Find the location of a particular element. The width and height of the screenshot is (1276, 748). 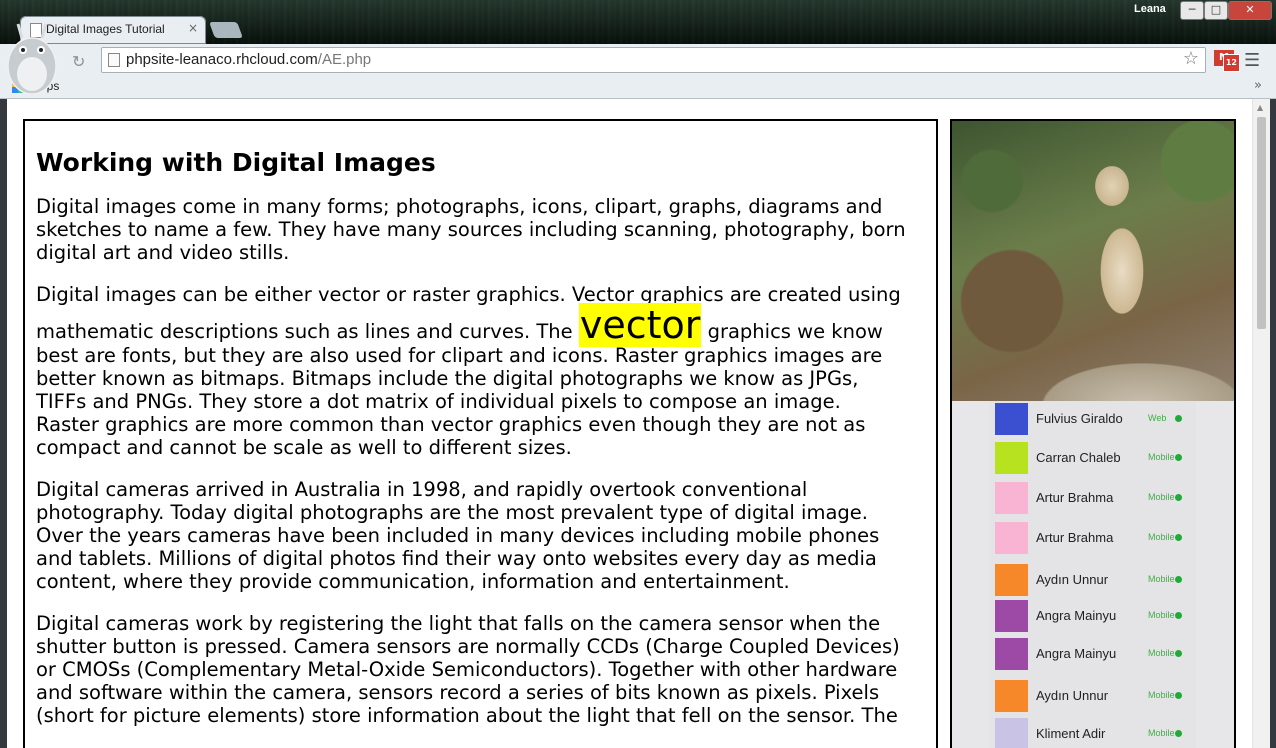

page-info-icon is located at coordinates (114, 60).